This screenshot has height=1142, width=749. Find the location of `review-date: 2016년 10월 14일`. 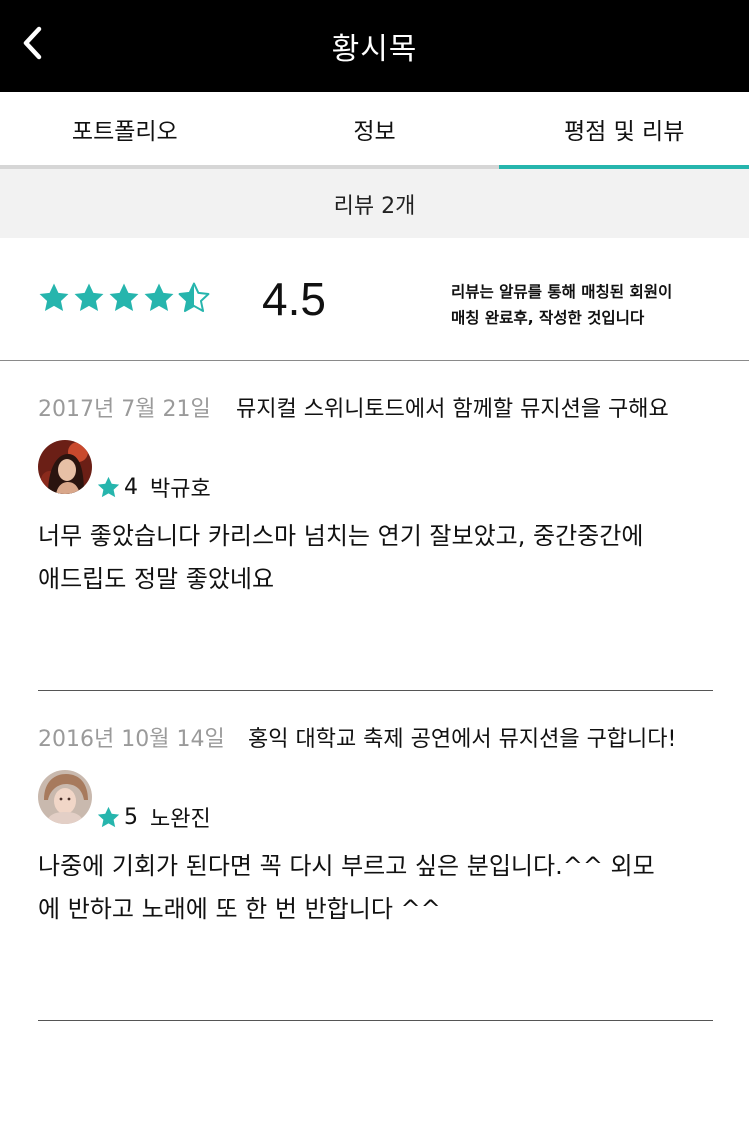

review-date: 2016년 10월 14일 is located at coordinates (131, 739).